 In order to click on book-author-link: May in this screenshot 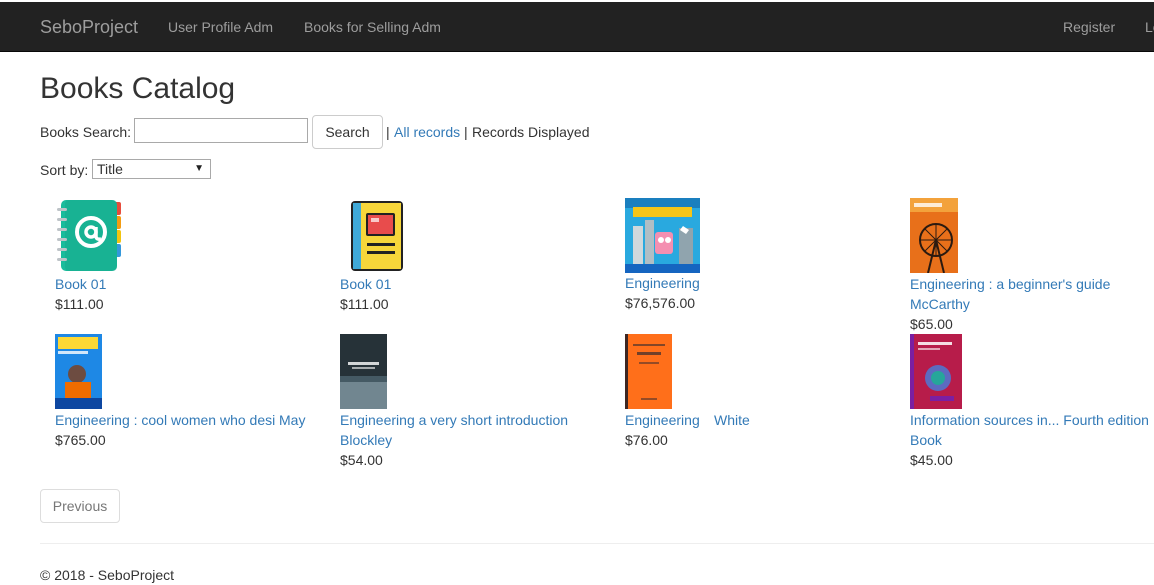, I will do `click(292, 420)`.